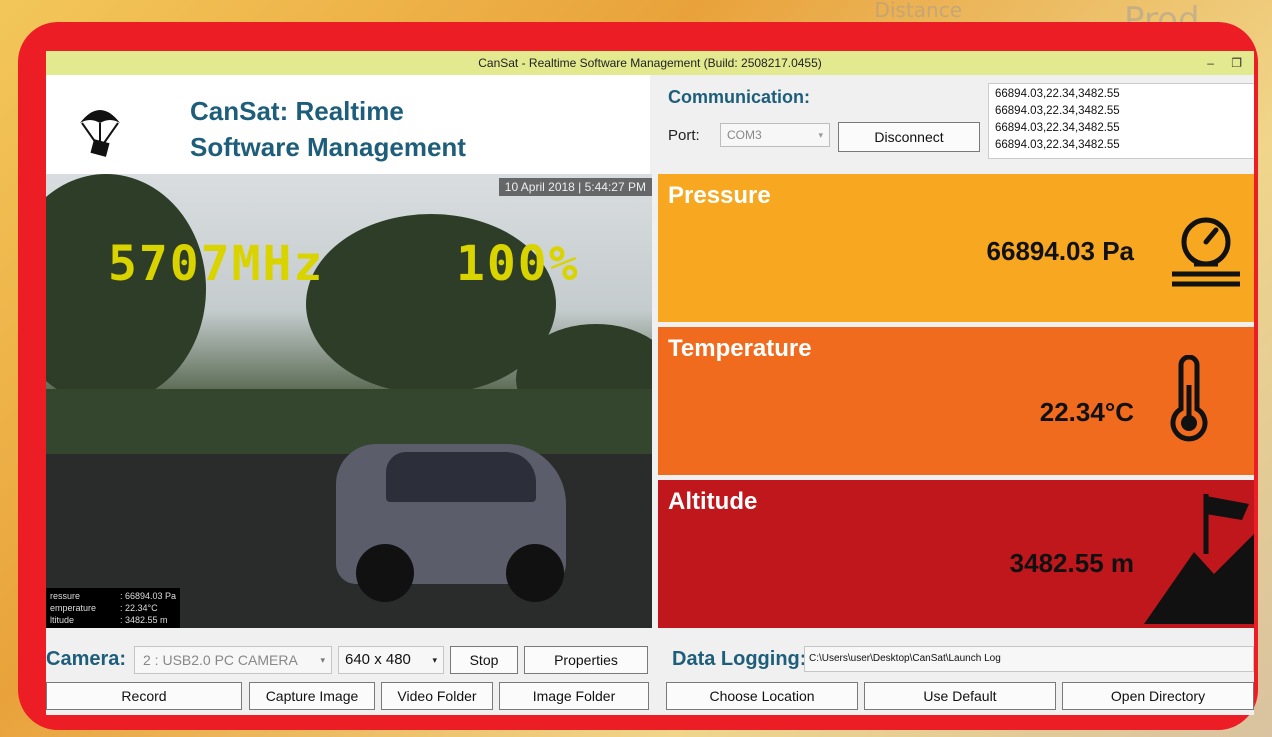 The image size is (1272, 737). I want to click on temperature-card: Temperature 22.34°C, so click(956, 401).